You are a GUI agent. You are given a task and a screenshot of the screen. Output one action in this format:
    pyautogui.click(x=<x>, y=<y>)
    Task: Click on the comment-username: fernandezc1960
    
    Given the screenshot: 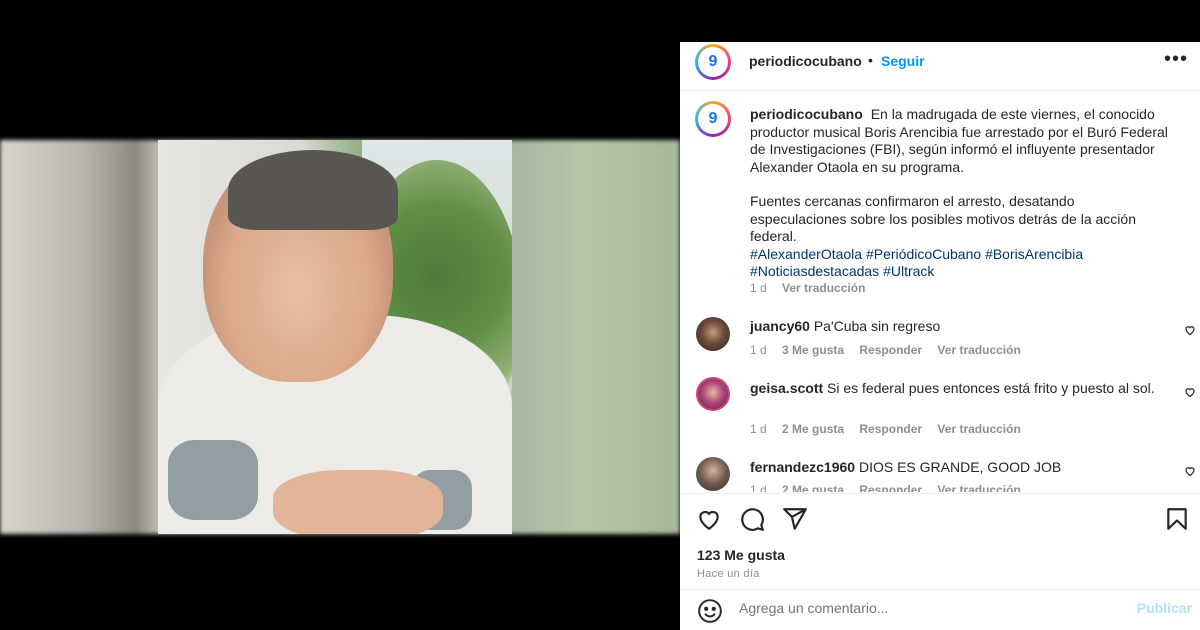 What is the action you would take?
    pyautogui.click(x=802, y=467)
    